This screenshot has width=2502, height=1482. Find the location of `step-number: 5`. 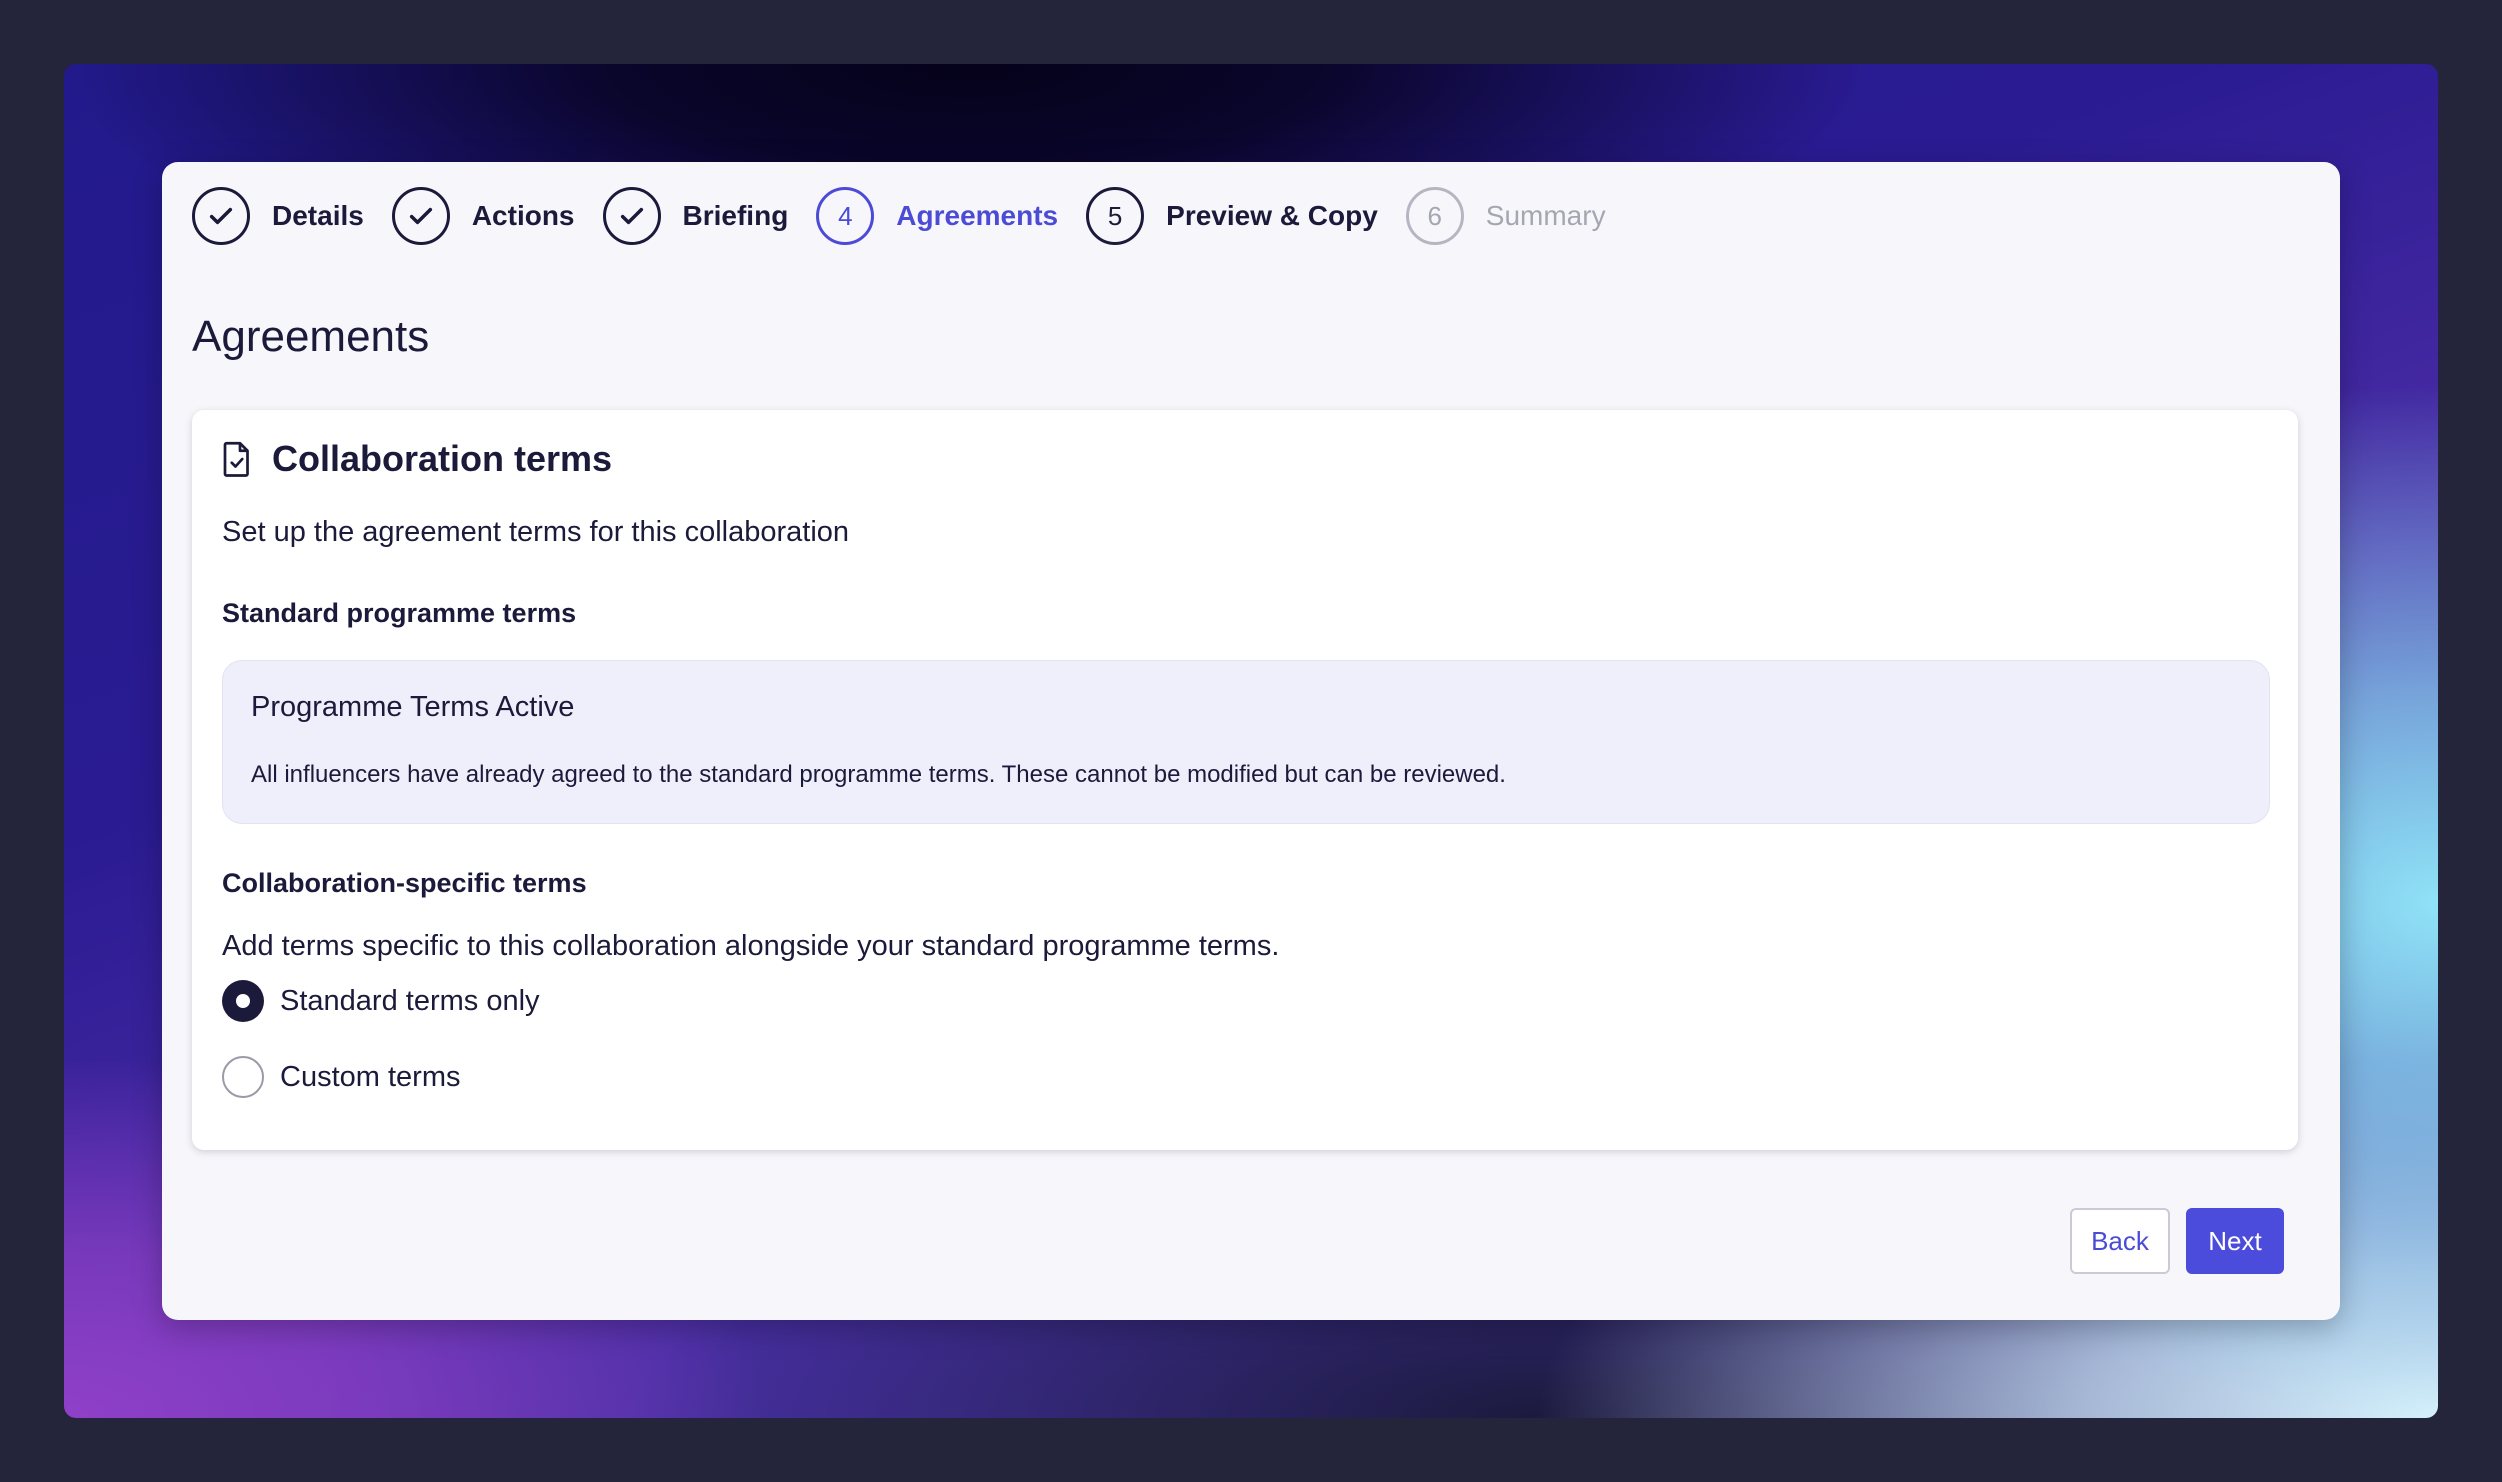

step-number: 5 is located at coordinates (1115, 216).